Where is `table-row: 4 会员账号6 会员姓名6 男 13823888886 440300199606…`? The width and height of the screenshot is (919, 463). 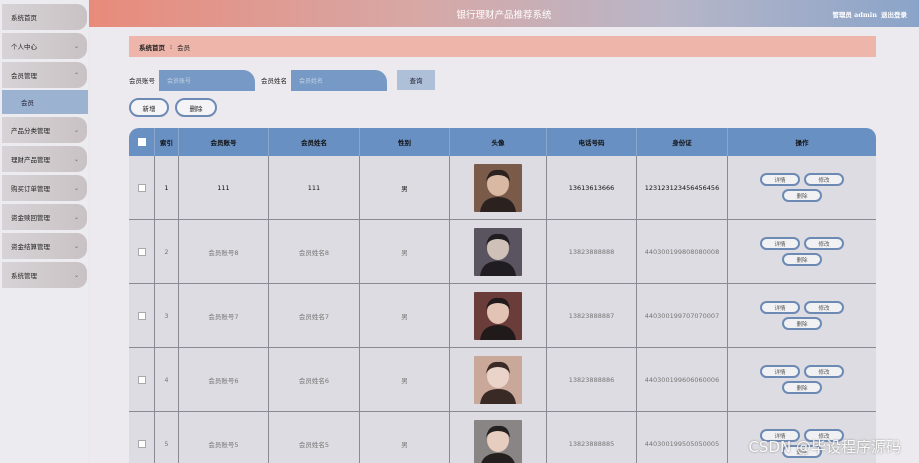 table-row: 4 会员账号6 会员姓名6 男 13823888886 440300199606… is located at coordinates (502, 380).